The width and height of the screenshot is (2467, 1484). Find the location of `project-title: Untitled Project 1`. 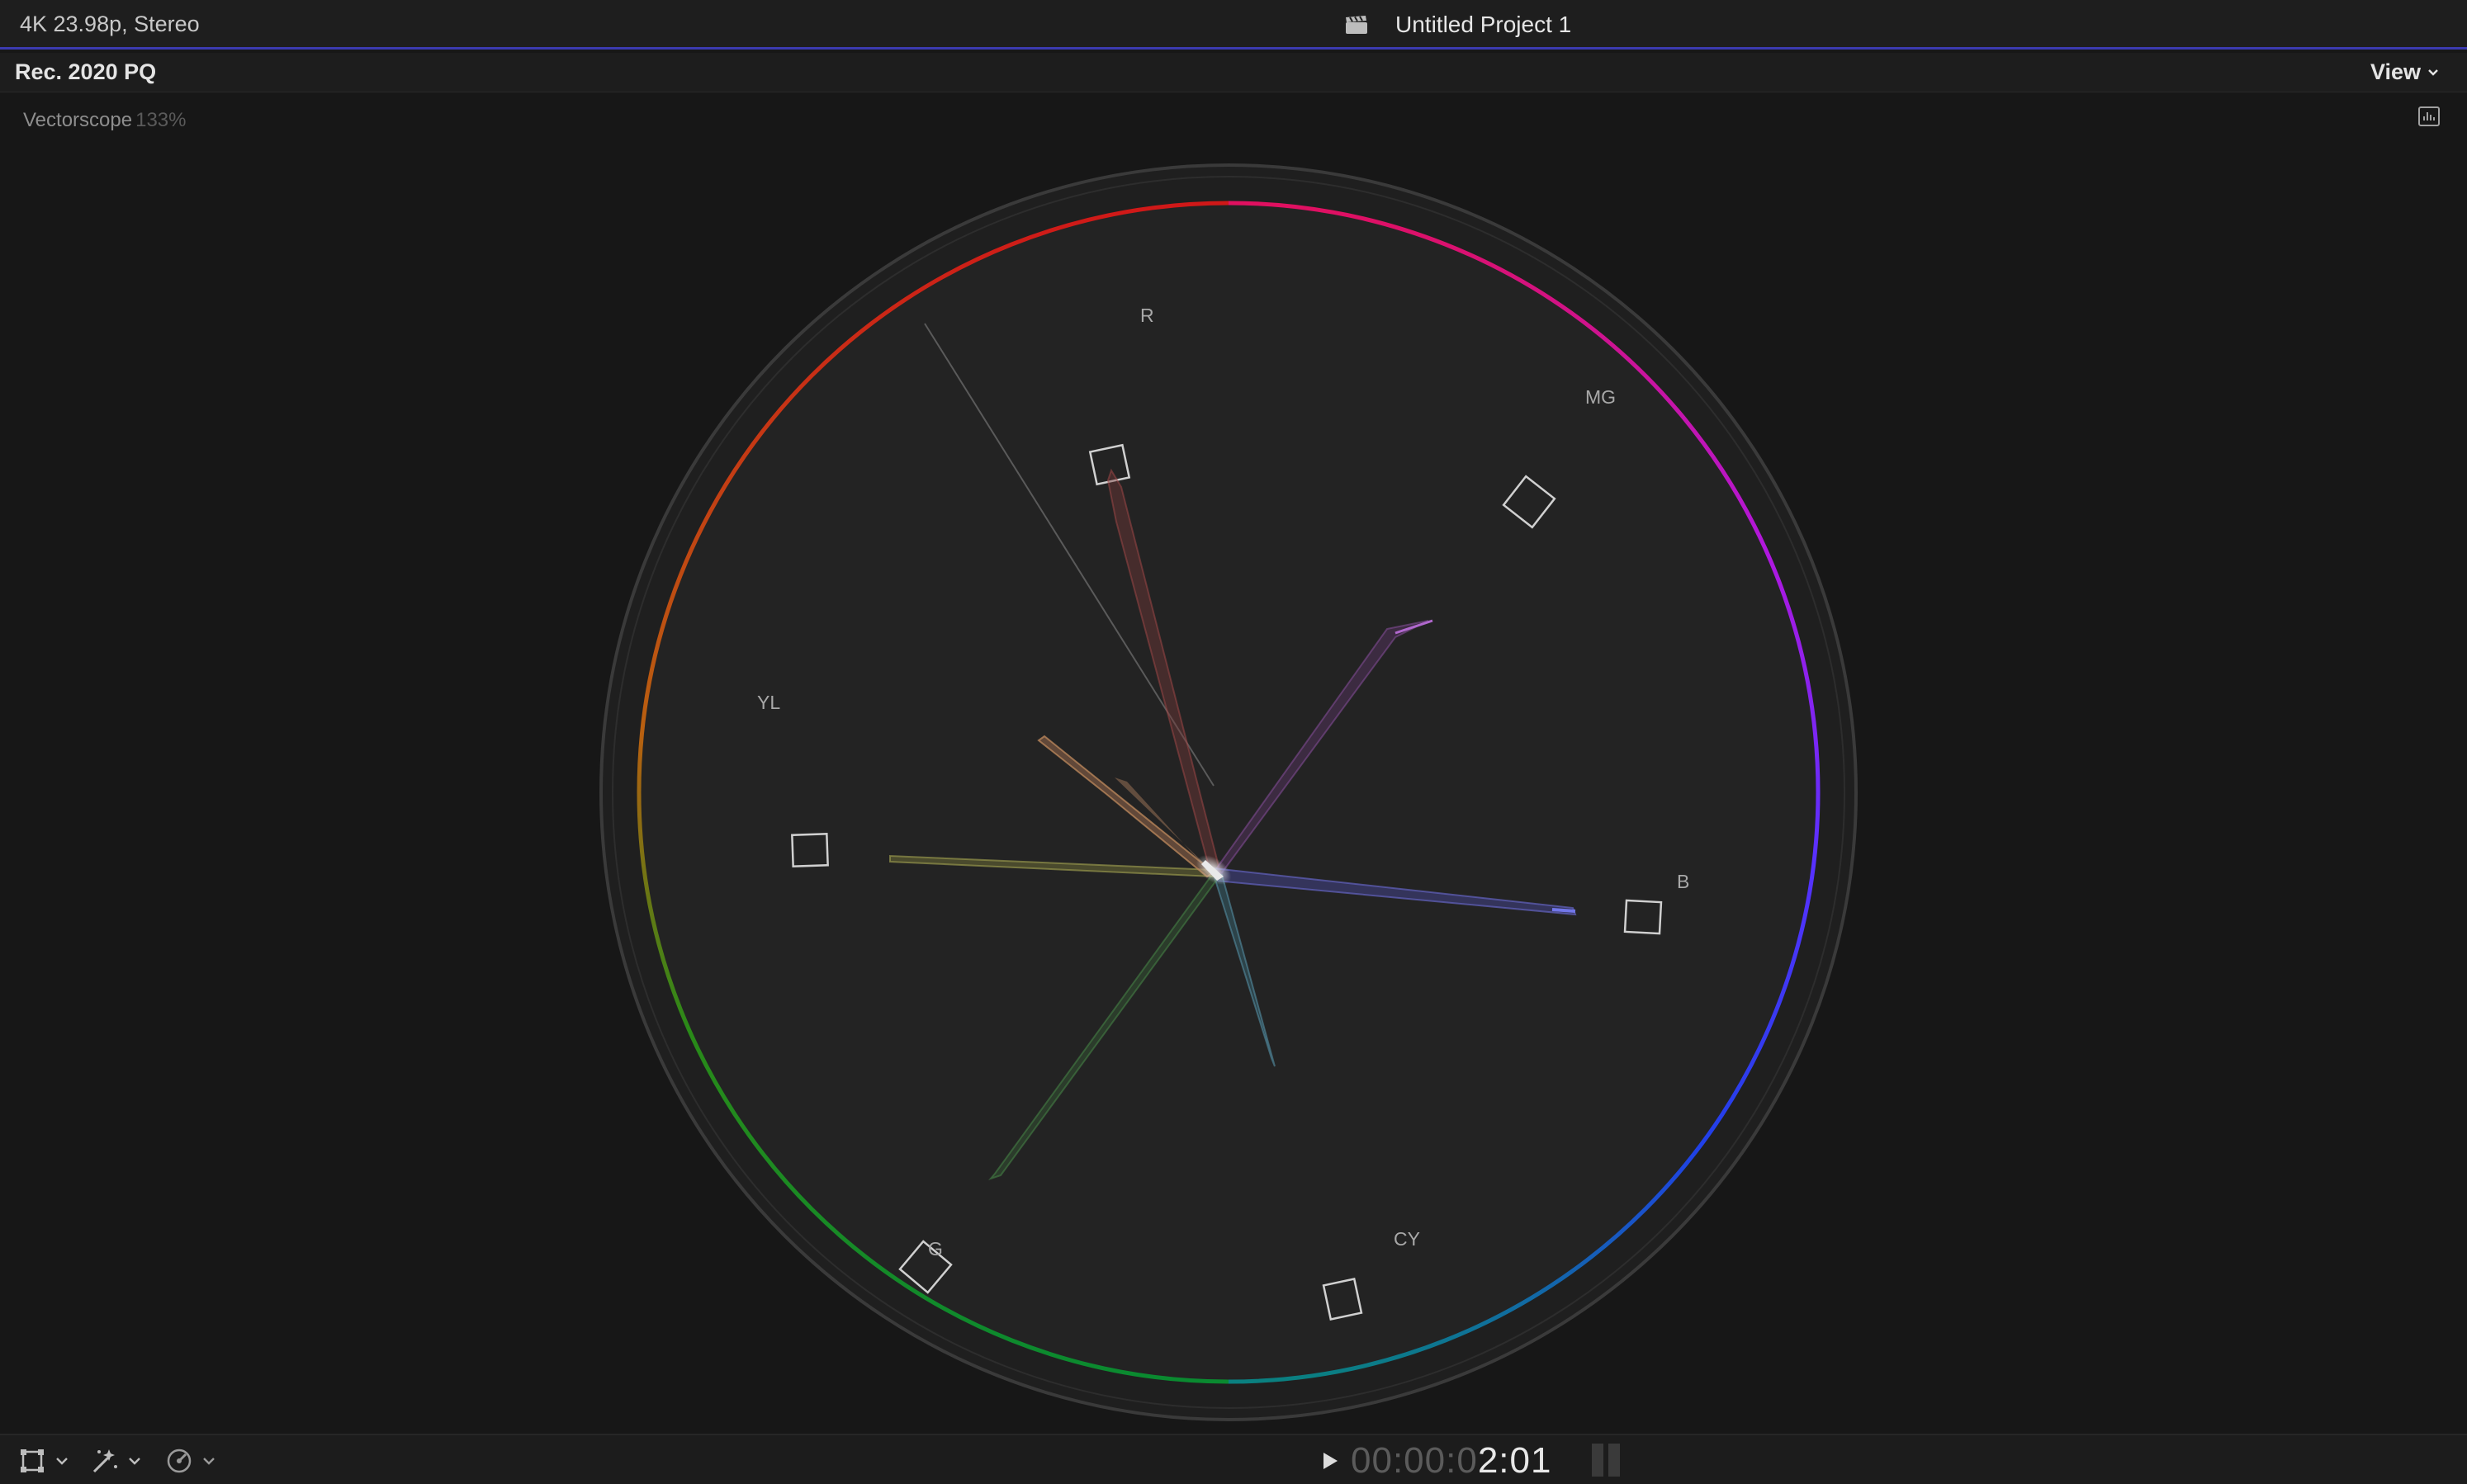

project-title: Untitled Project 1 is located at coordinates (1483, 24).